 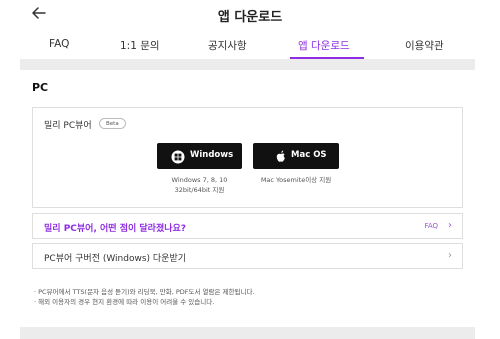 I want to click on faq-tag: FAQ, so click(x=431, y=226).